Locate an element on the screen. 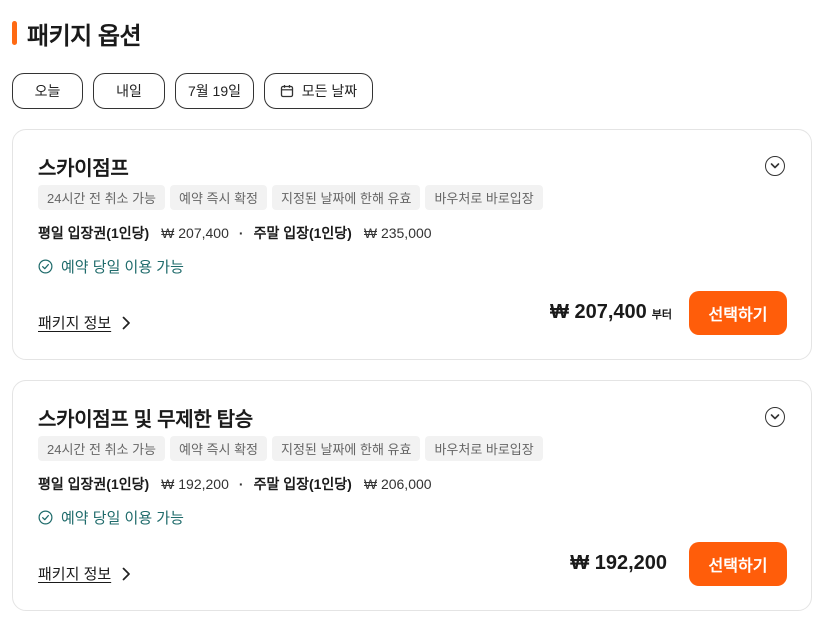 This screenshot has width=826, height=623. date-chip-all-dates: 모든 날짜 is located at coordinates (318, 91).